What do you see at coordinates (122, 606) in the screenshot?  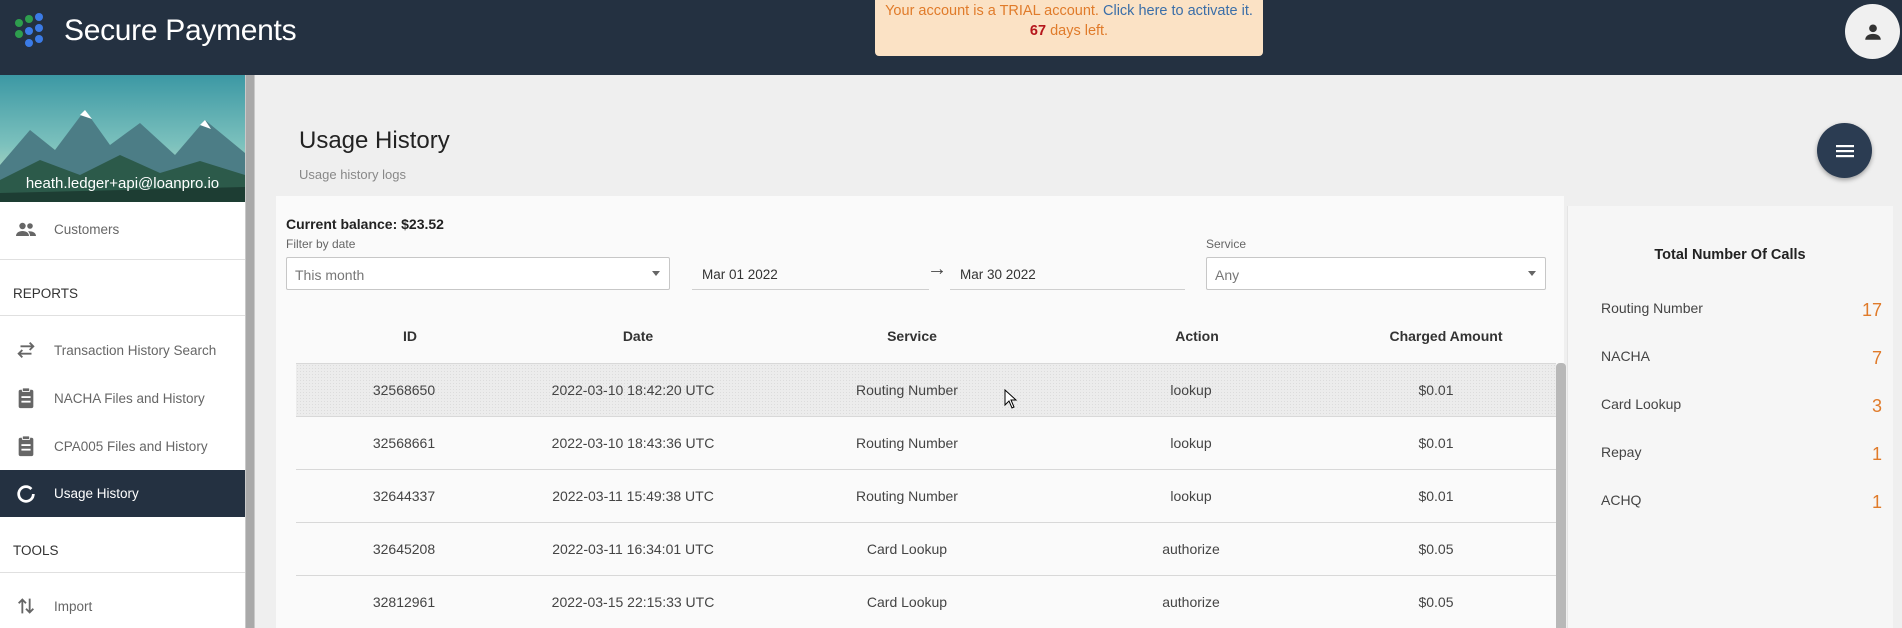 I see `sidebar-item-import: Import` at bounding box center [122, 606].